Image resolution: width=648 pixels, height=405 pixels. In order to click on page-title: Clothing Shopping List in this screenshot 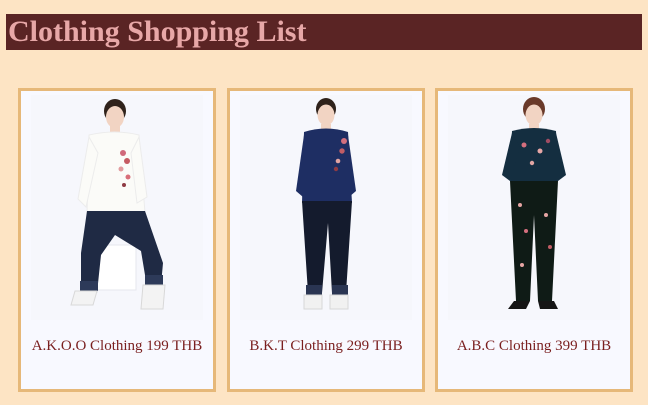, I will do `click(157, 31)`.